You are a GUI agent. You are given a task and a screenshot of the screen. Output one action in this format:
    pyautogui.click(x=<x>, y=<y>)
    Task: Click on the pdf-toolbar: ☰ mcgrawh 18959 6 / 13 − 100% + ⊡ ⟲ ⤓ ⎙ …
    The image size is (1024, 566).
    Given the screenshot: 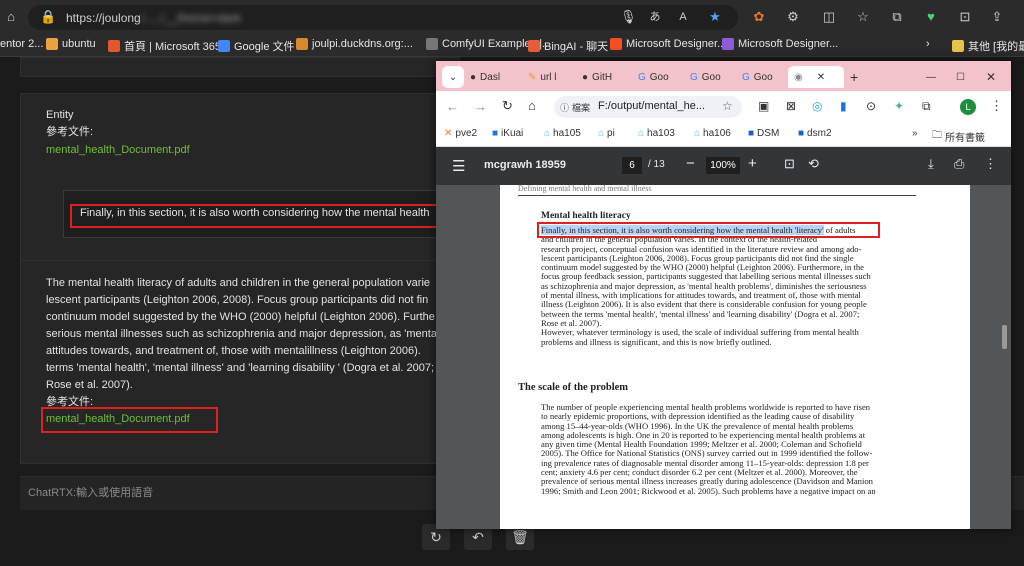 What is the action you would take?
    pyautogui.click(x=723, y=166)
    